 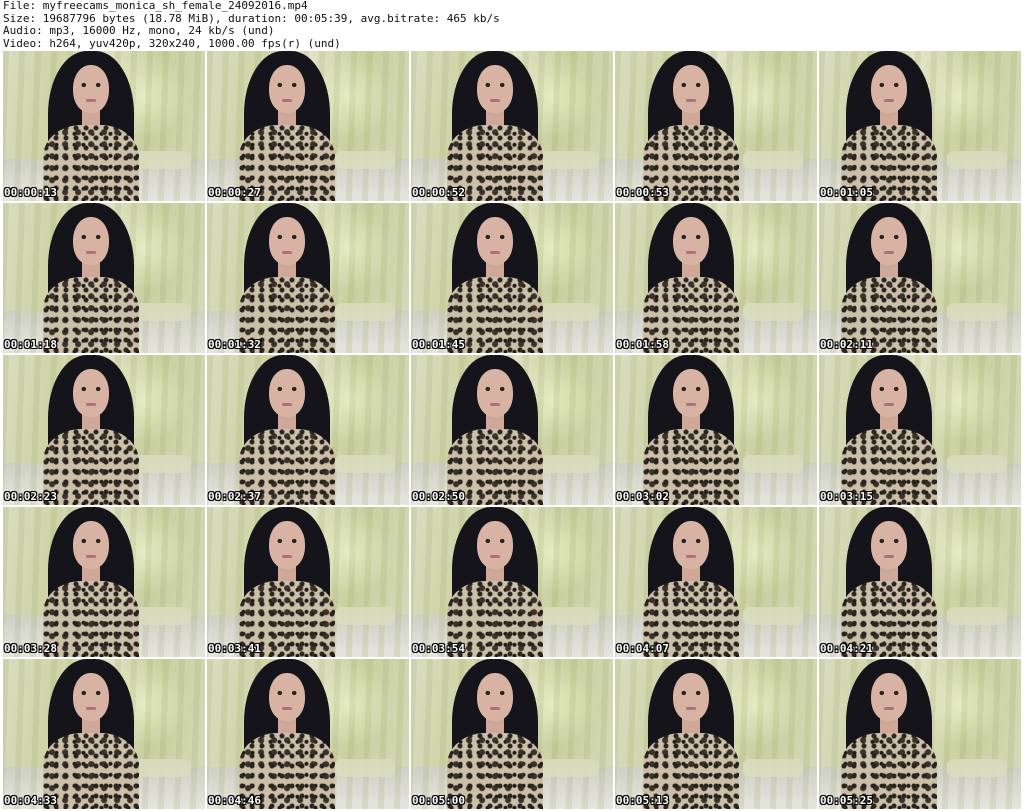 I want to click on timestamp-label: 00:01:18, so click(x=30, y=344).